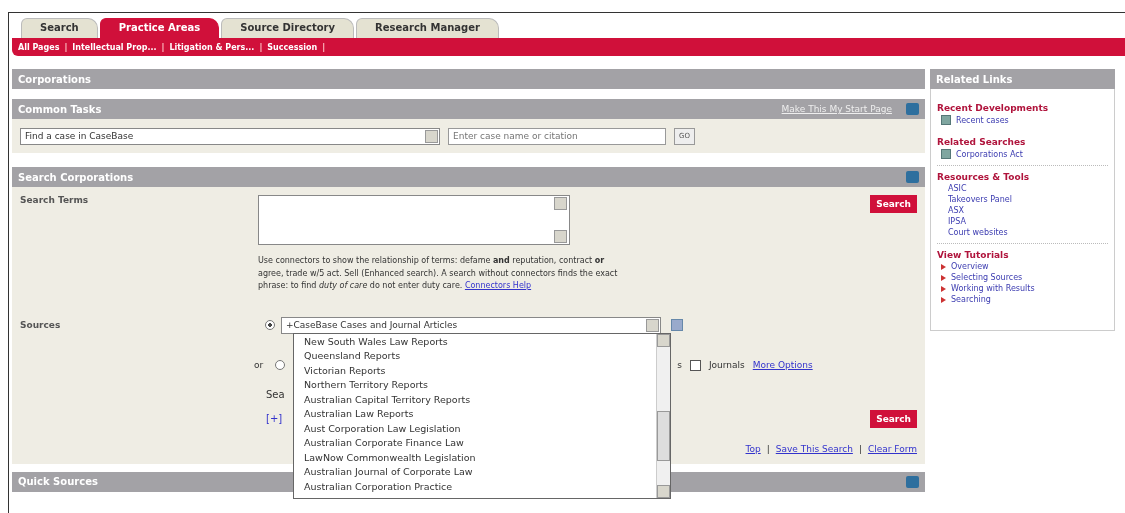 The width and height of the screenshot is (1125, 513). I want to click on list-option: Northern Territory Reports, so click(480, 385).